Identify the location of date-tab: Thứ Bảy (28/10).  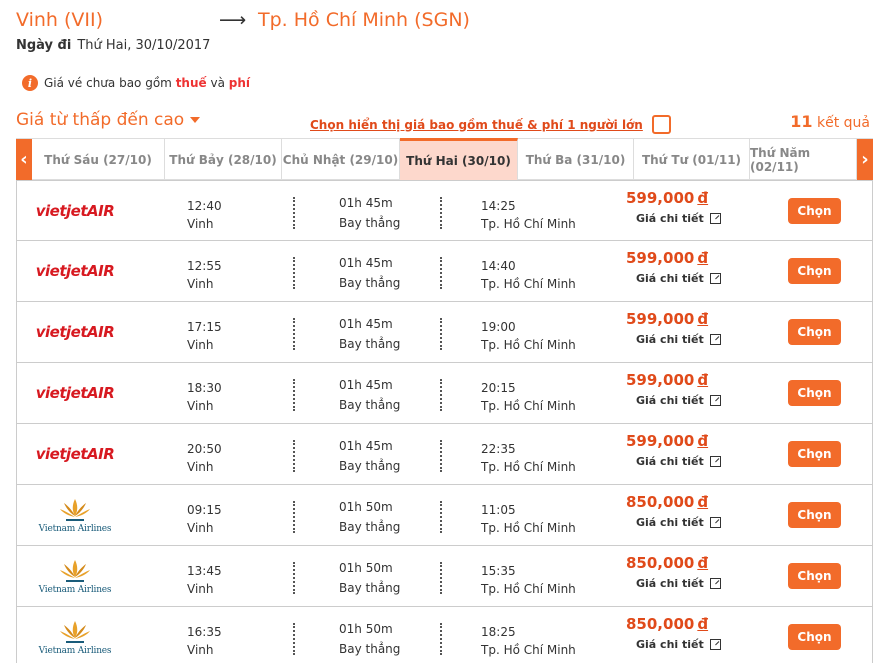
(223, 159).